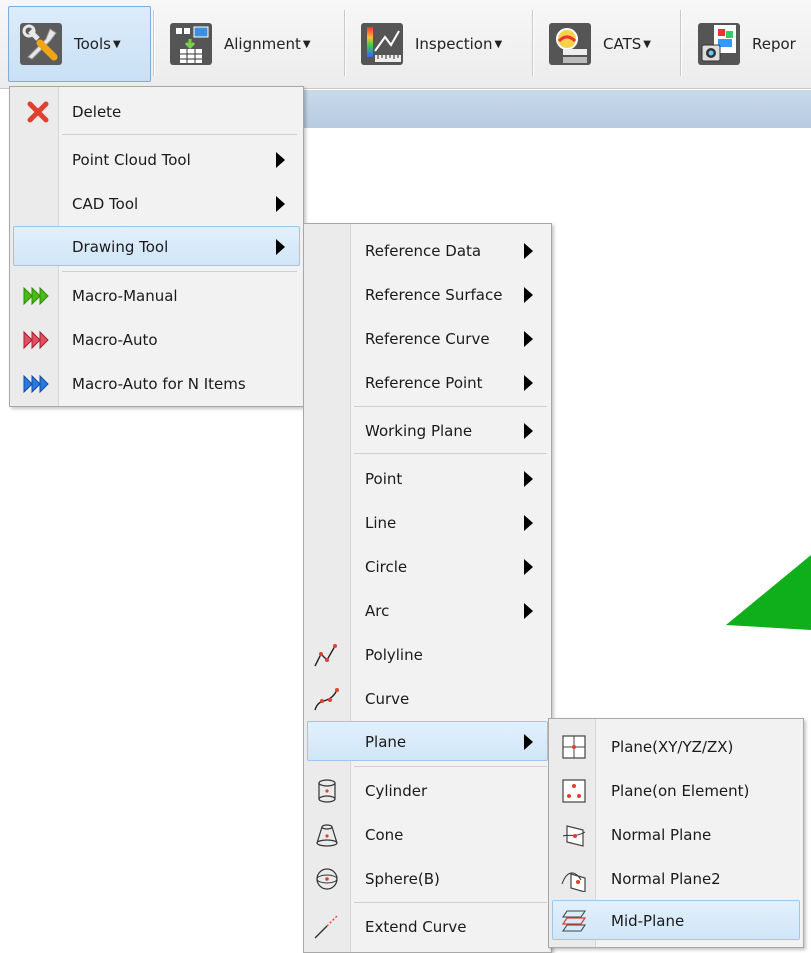 This screenshot has width=811, height=953. I want to click on menu-item-label: Normal Plane, so click(661, 835).